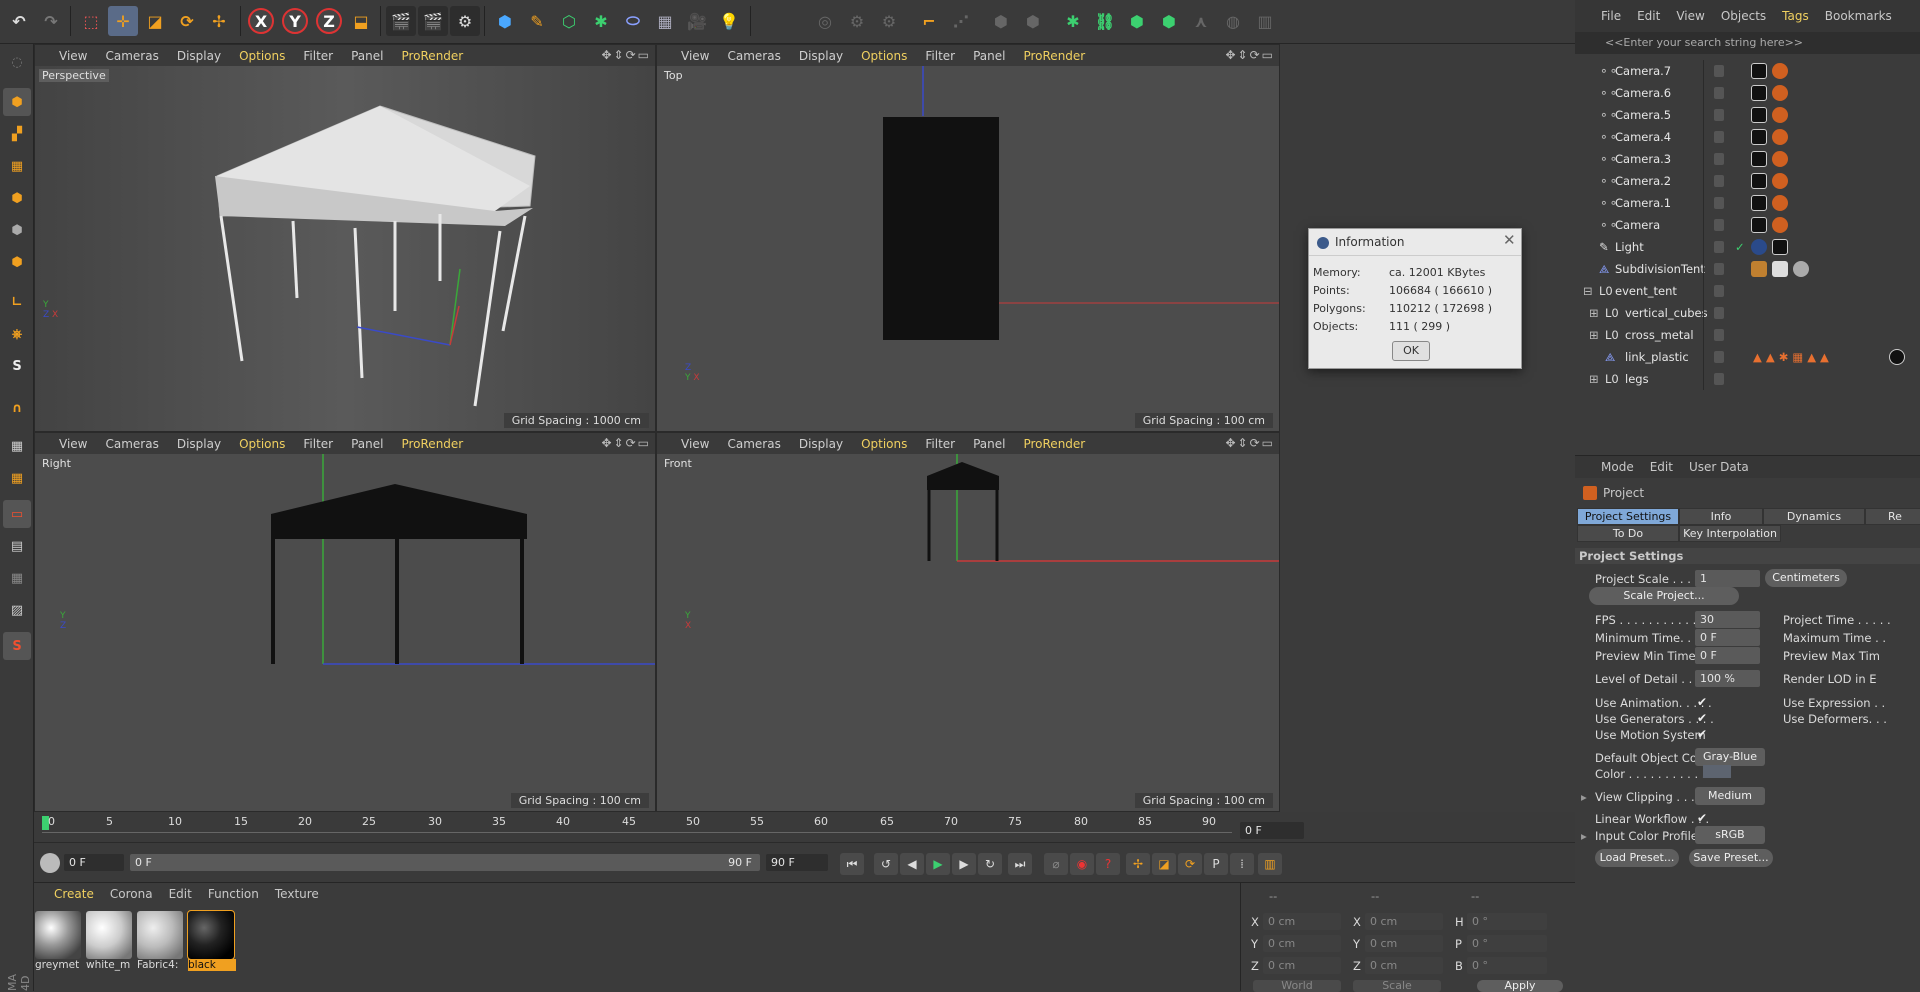 This screenshot has height=992, width=1920. I want to click on lock-workplane-icon: ▦, so click(17, 446).